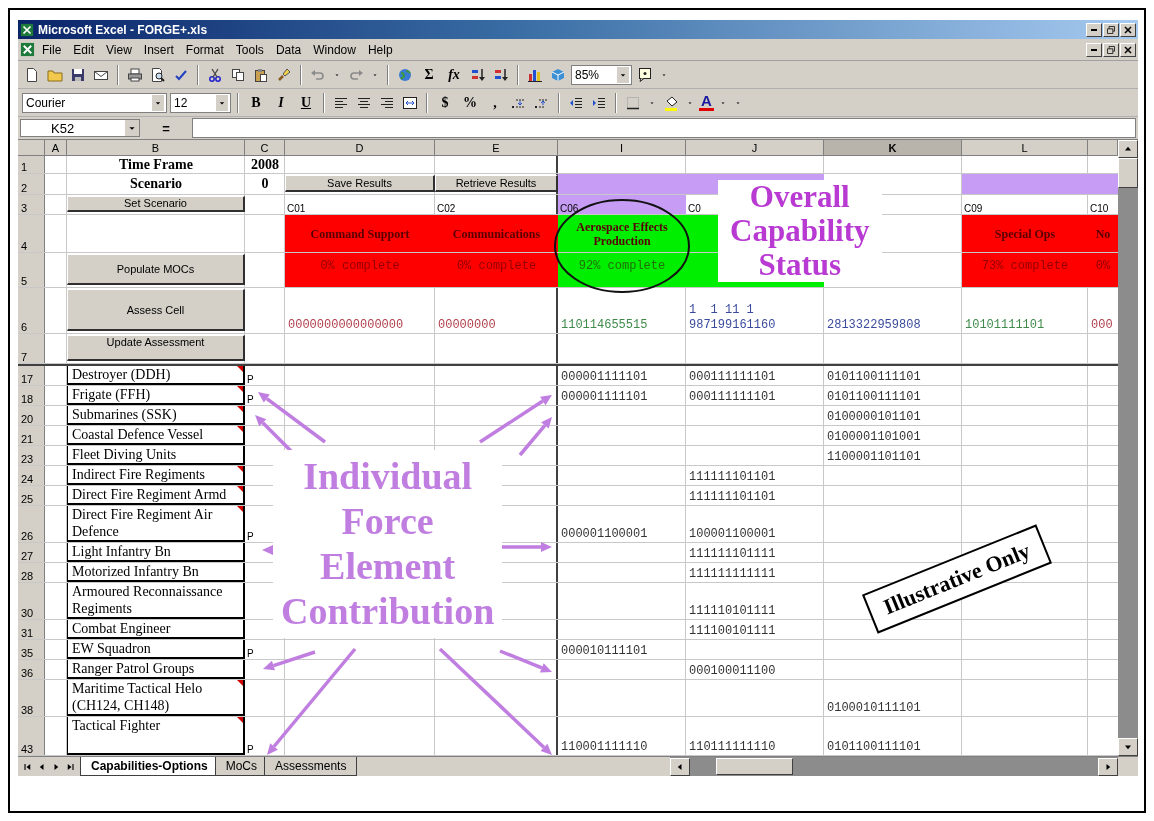  What do you see at coordinates (56, 148) in the screenshot?
I see `column-header: A` at bounding box center [56, 148].